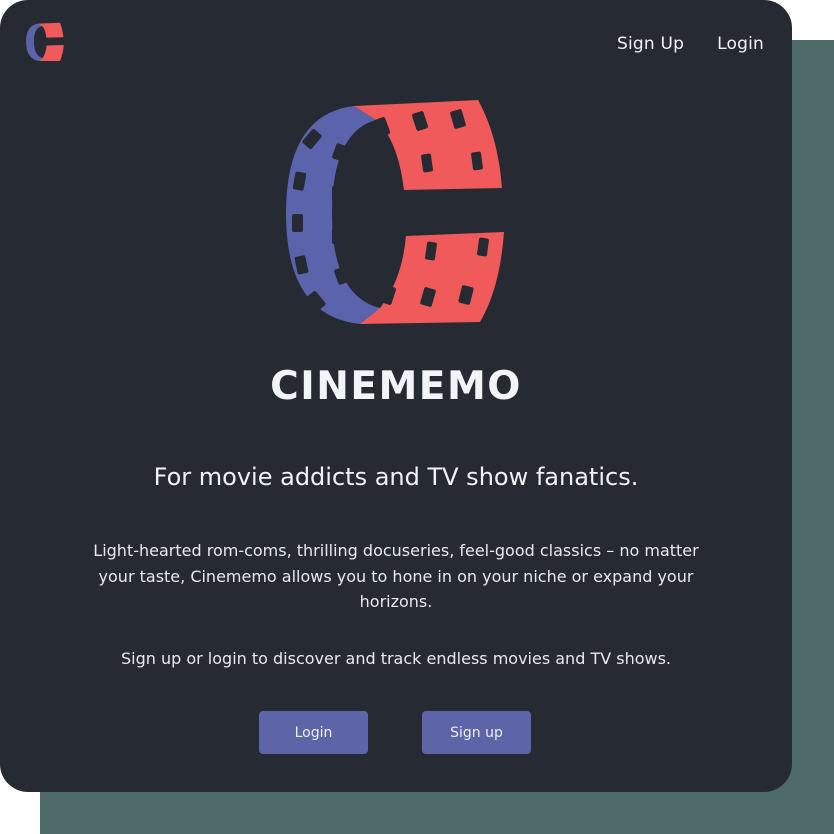 The height and width of the screenshot is (834, 834). What do you see at coordinates (396, 386) in the screenshot?
I see `brand-title: CINEMEMO` at bounding box center [396, 386].